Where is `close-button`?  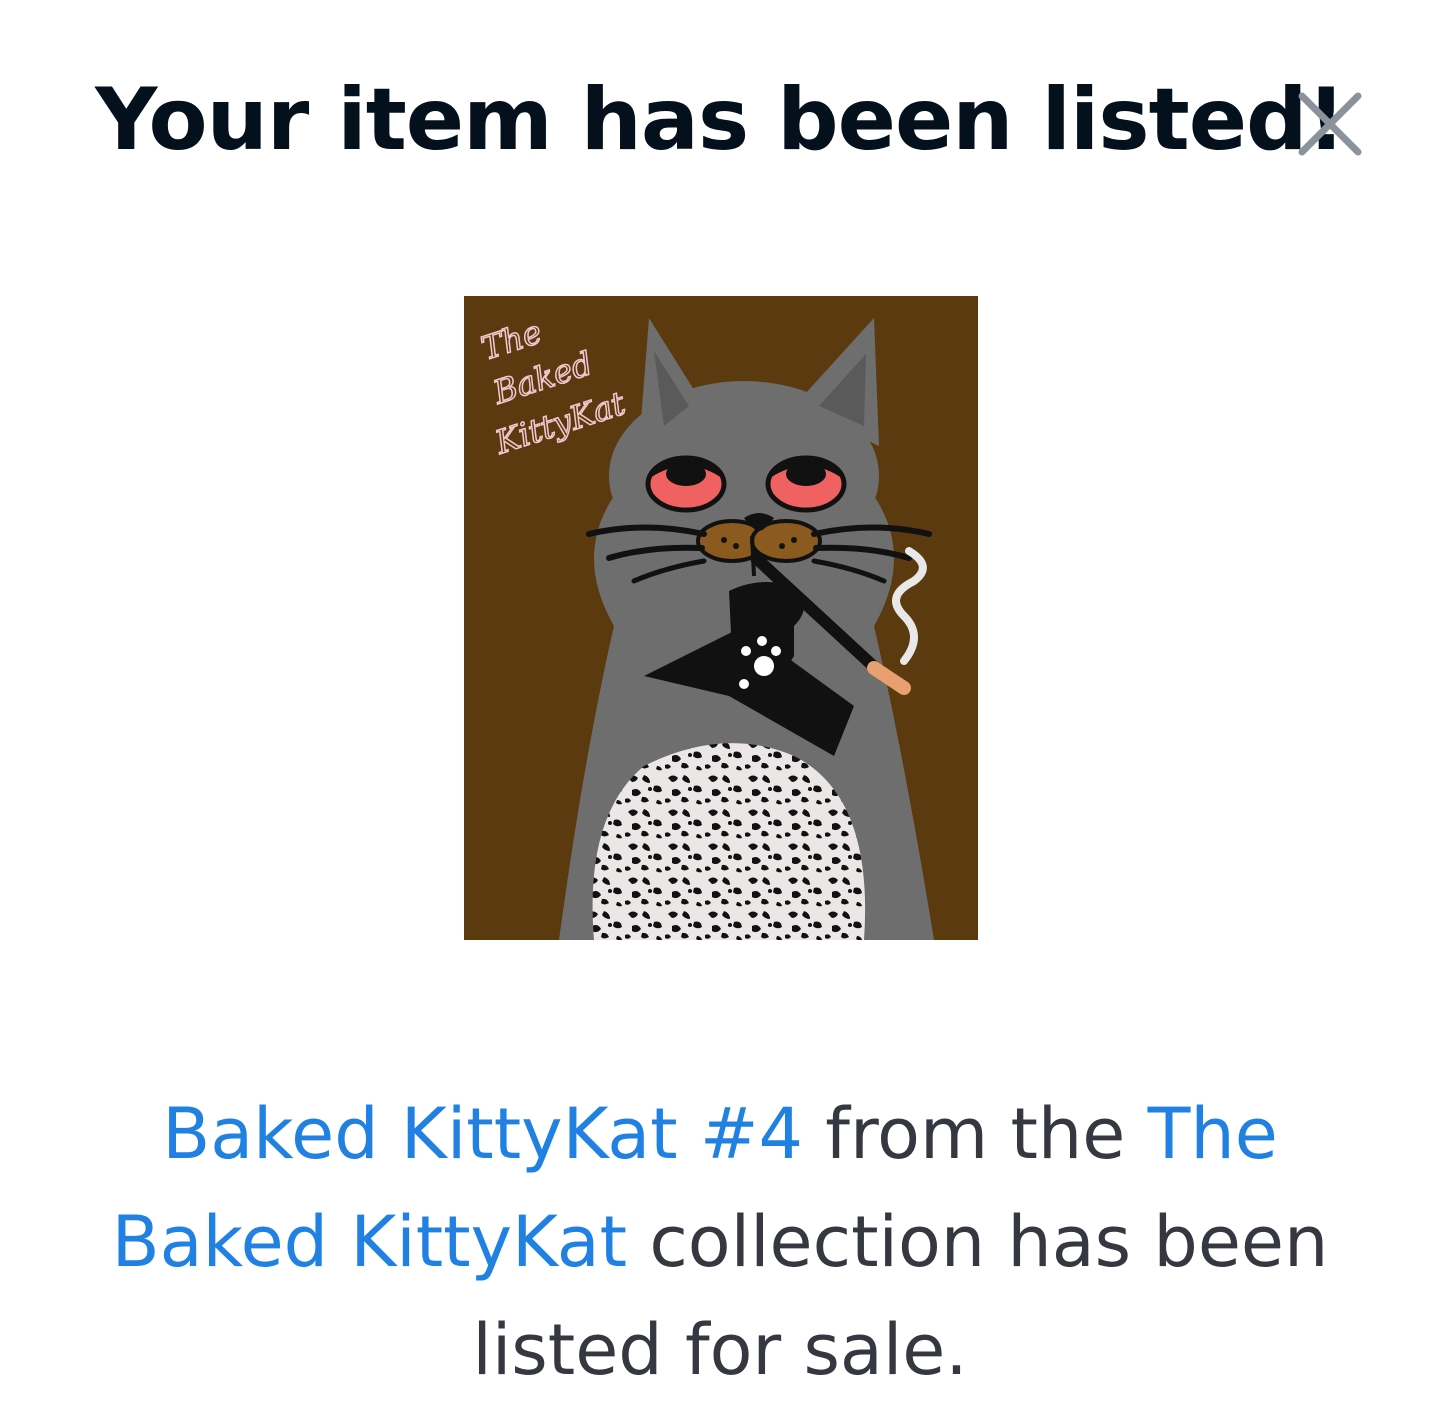 close-button is located at coordinates (1330, 124).